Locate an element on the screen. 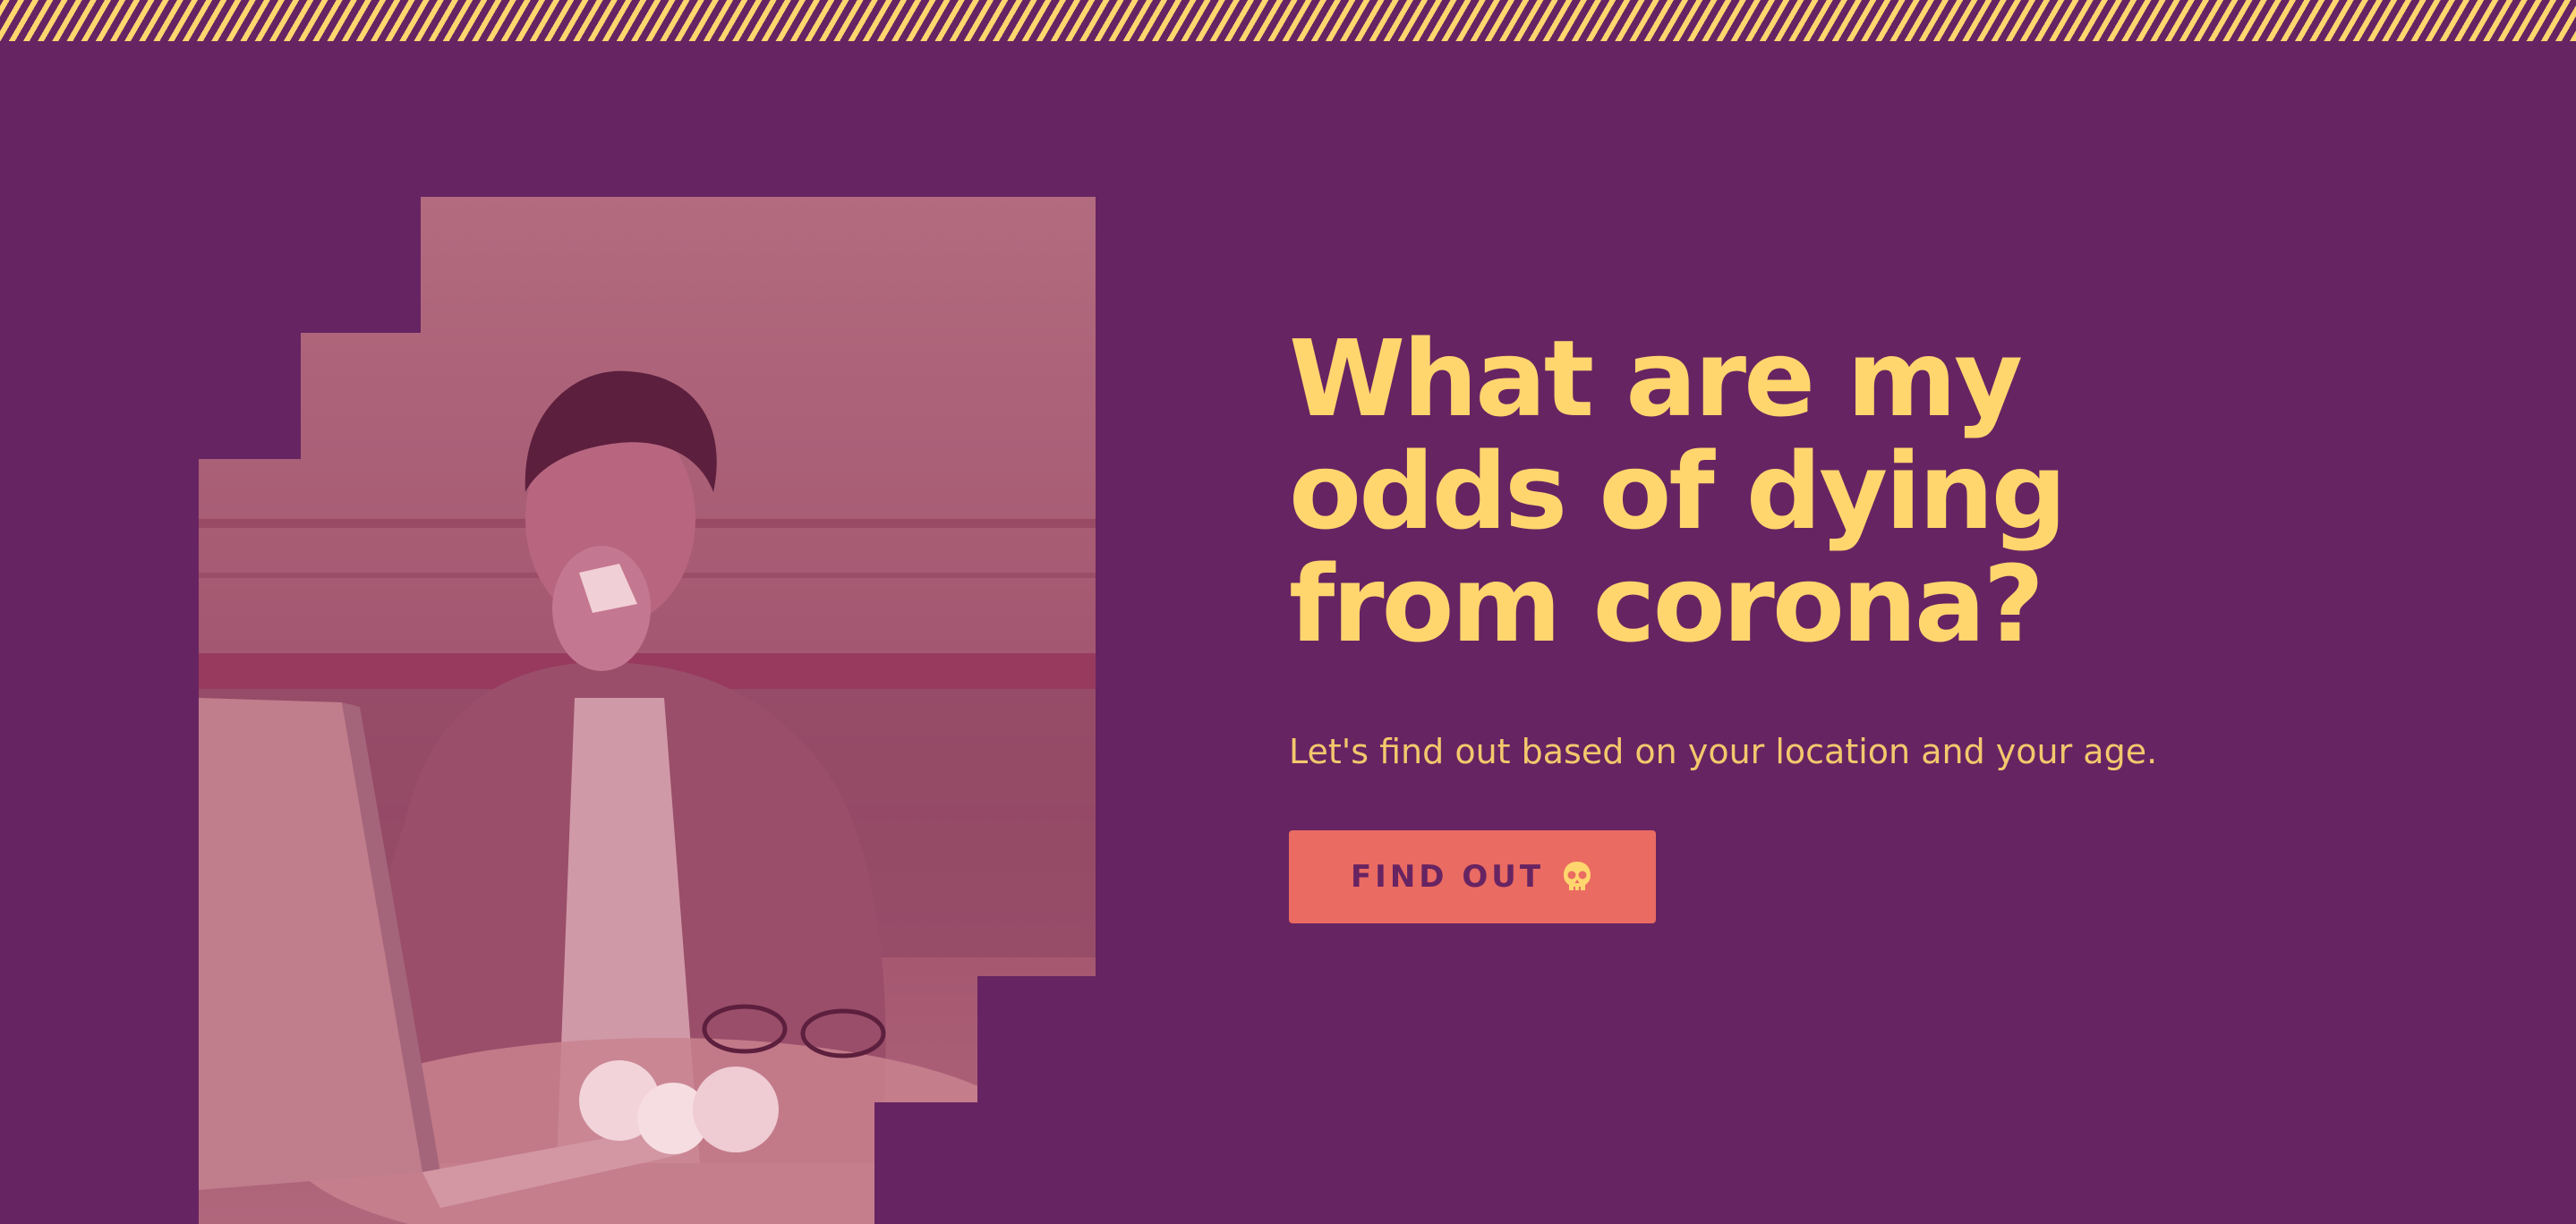 The width and height of the screenshot is (2576, 1224). top-hazard-stripe is located at coordinates (1288, 21).